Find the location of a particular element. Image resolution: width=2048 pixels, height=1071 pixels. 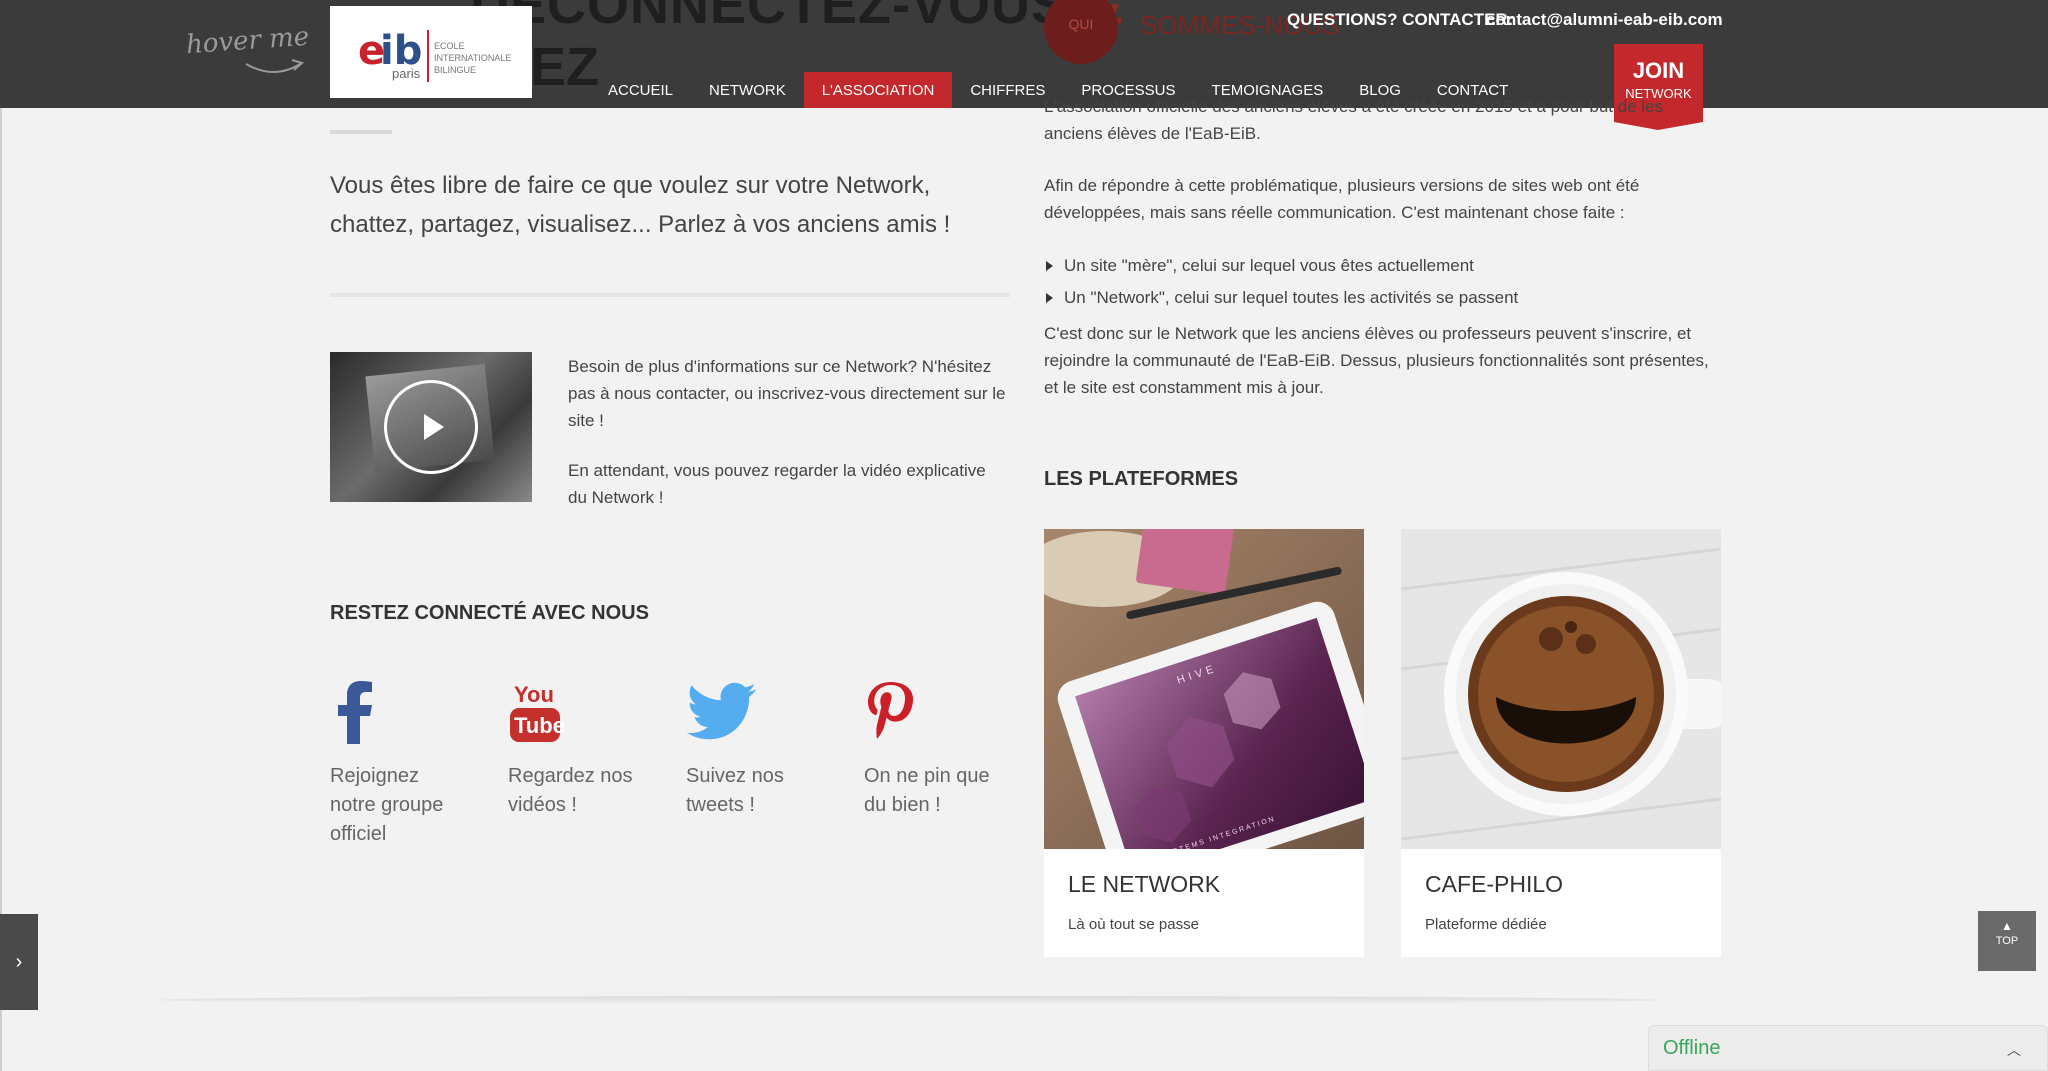

coffee-cup-illustration is located at coordinates (1561, 689).